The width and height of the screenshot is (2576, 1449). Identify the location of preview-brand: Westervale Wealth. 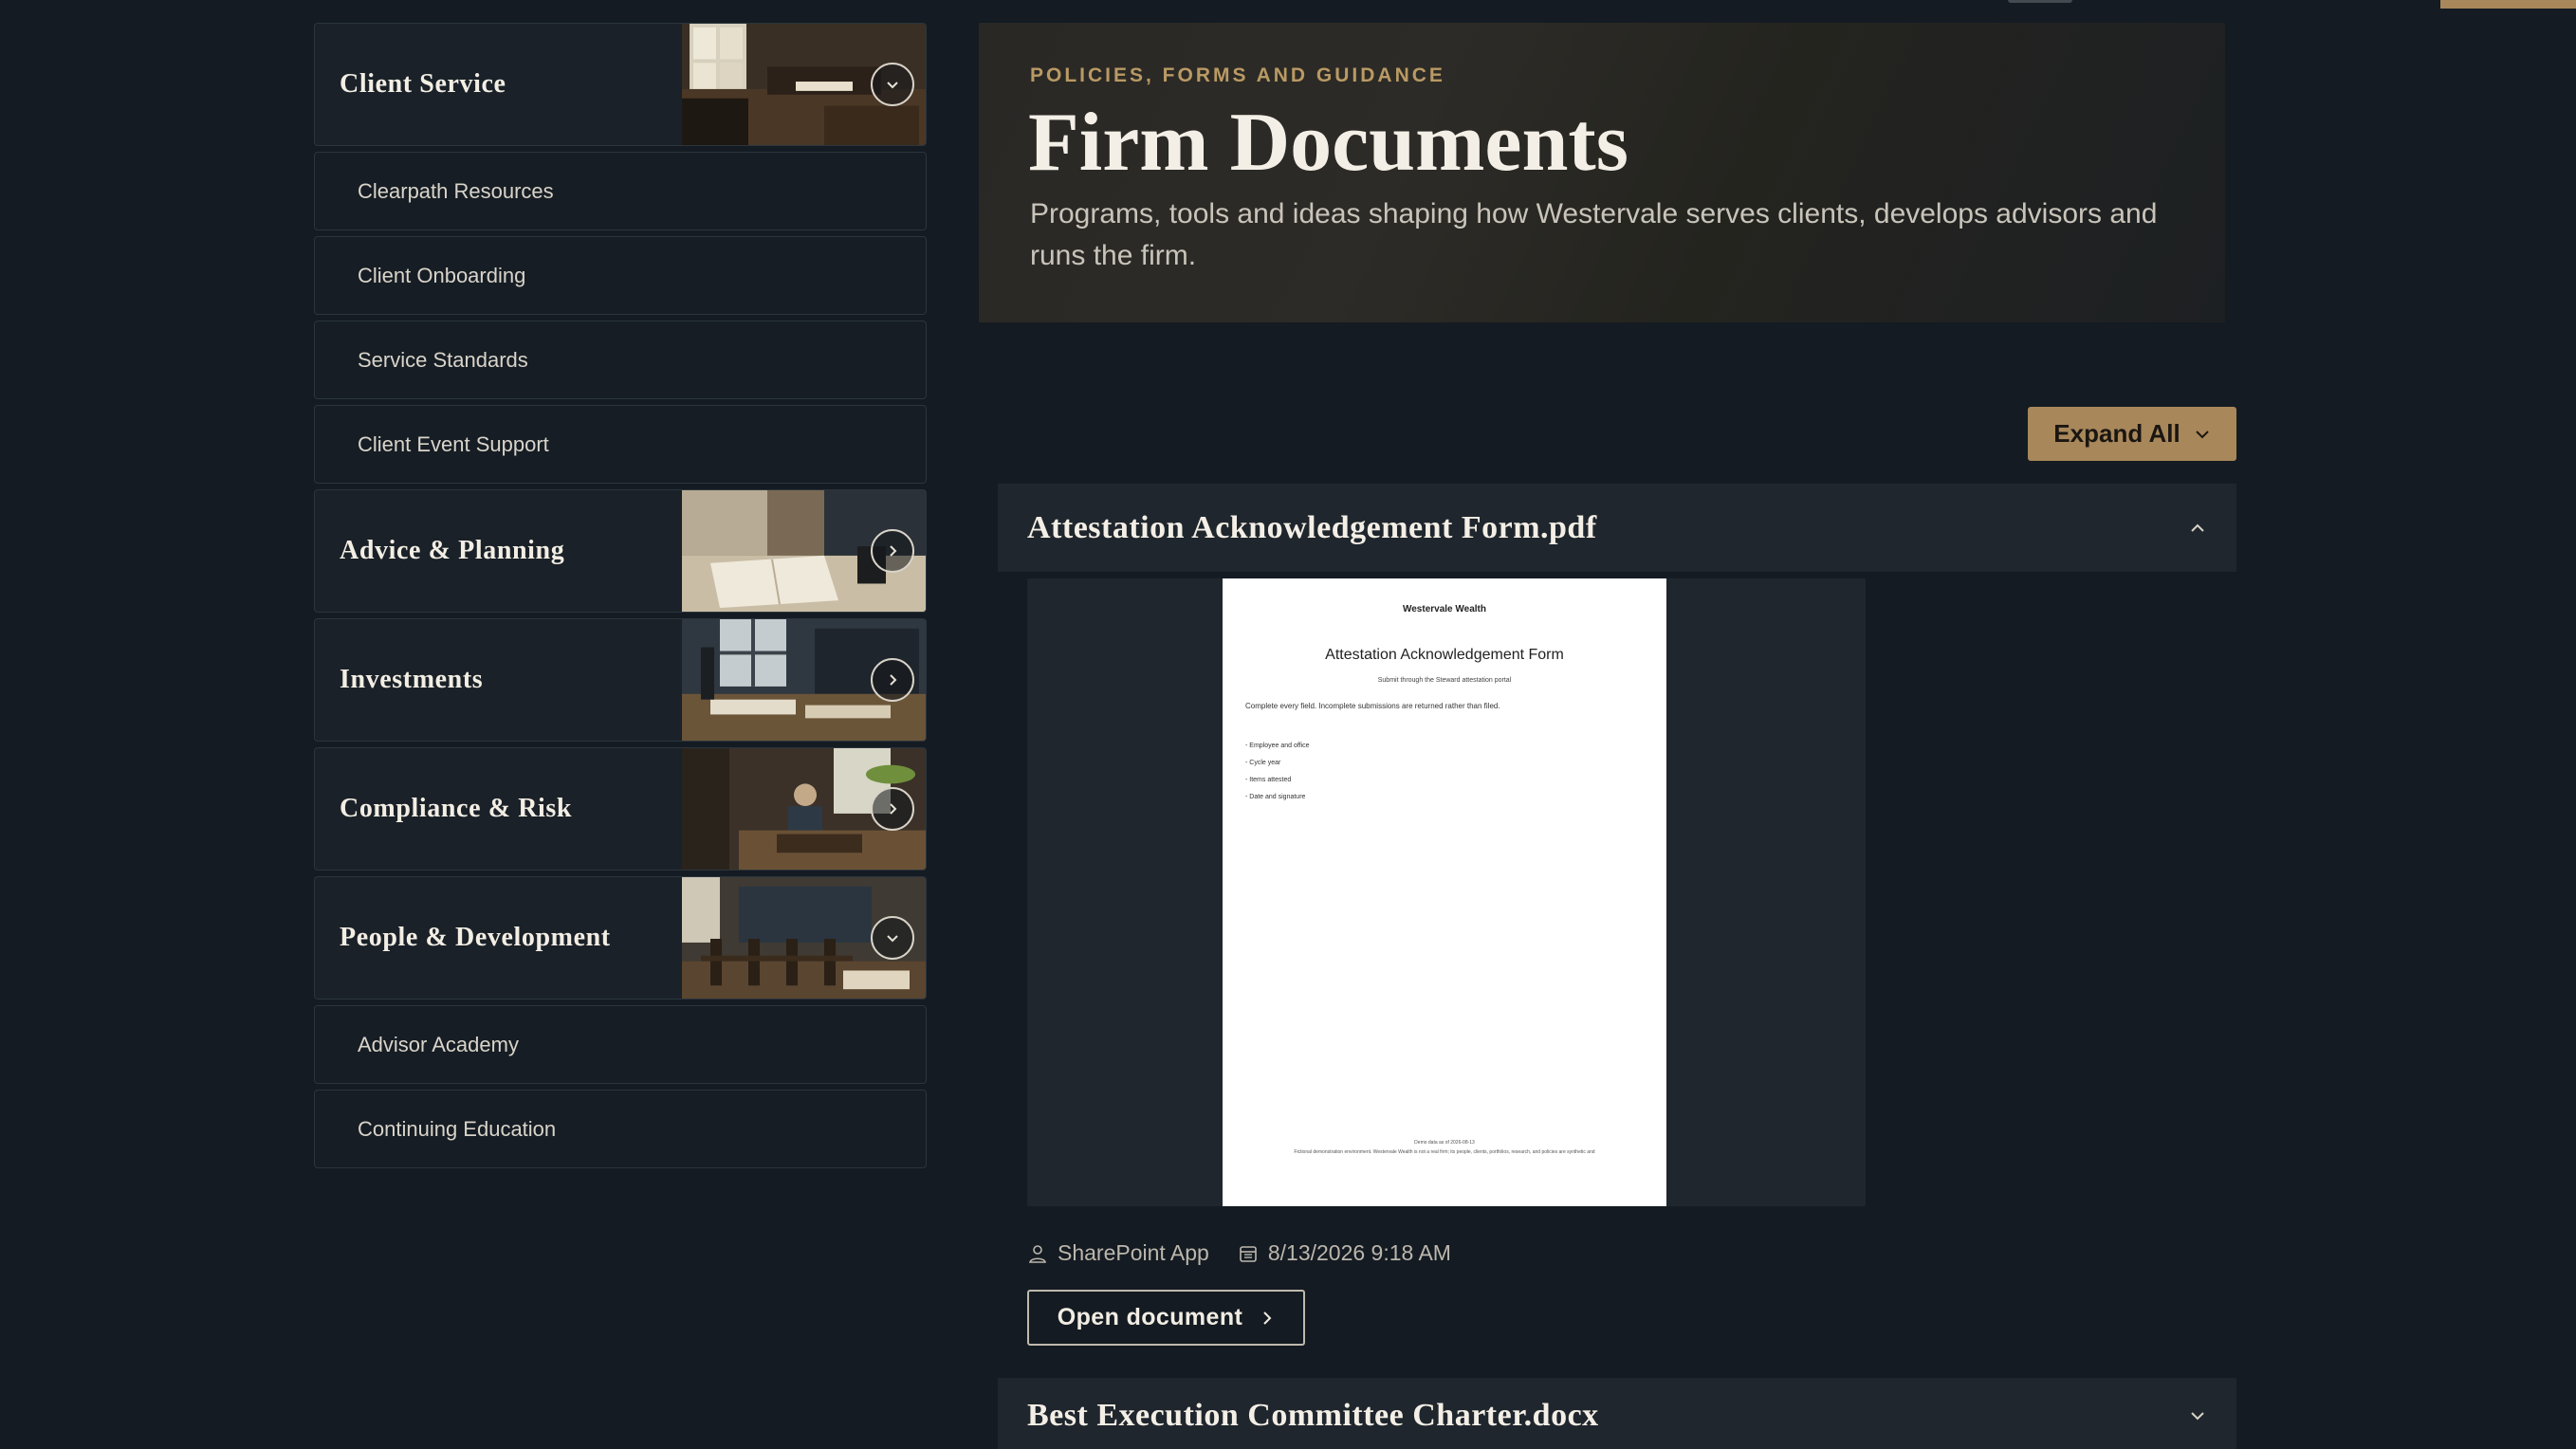
(1444, 609).